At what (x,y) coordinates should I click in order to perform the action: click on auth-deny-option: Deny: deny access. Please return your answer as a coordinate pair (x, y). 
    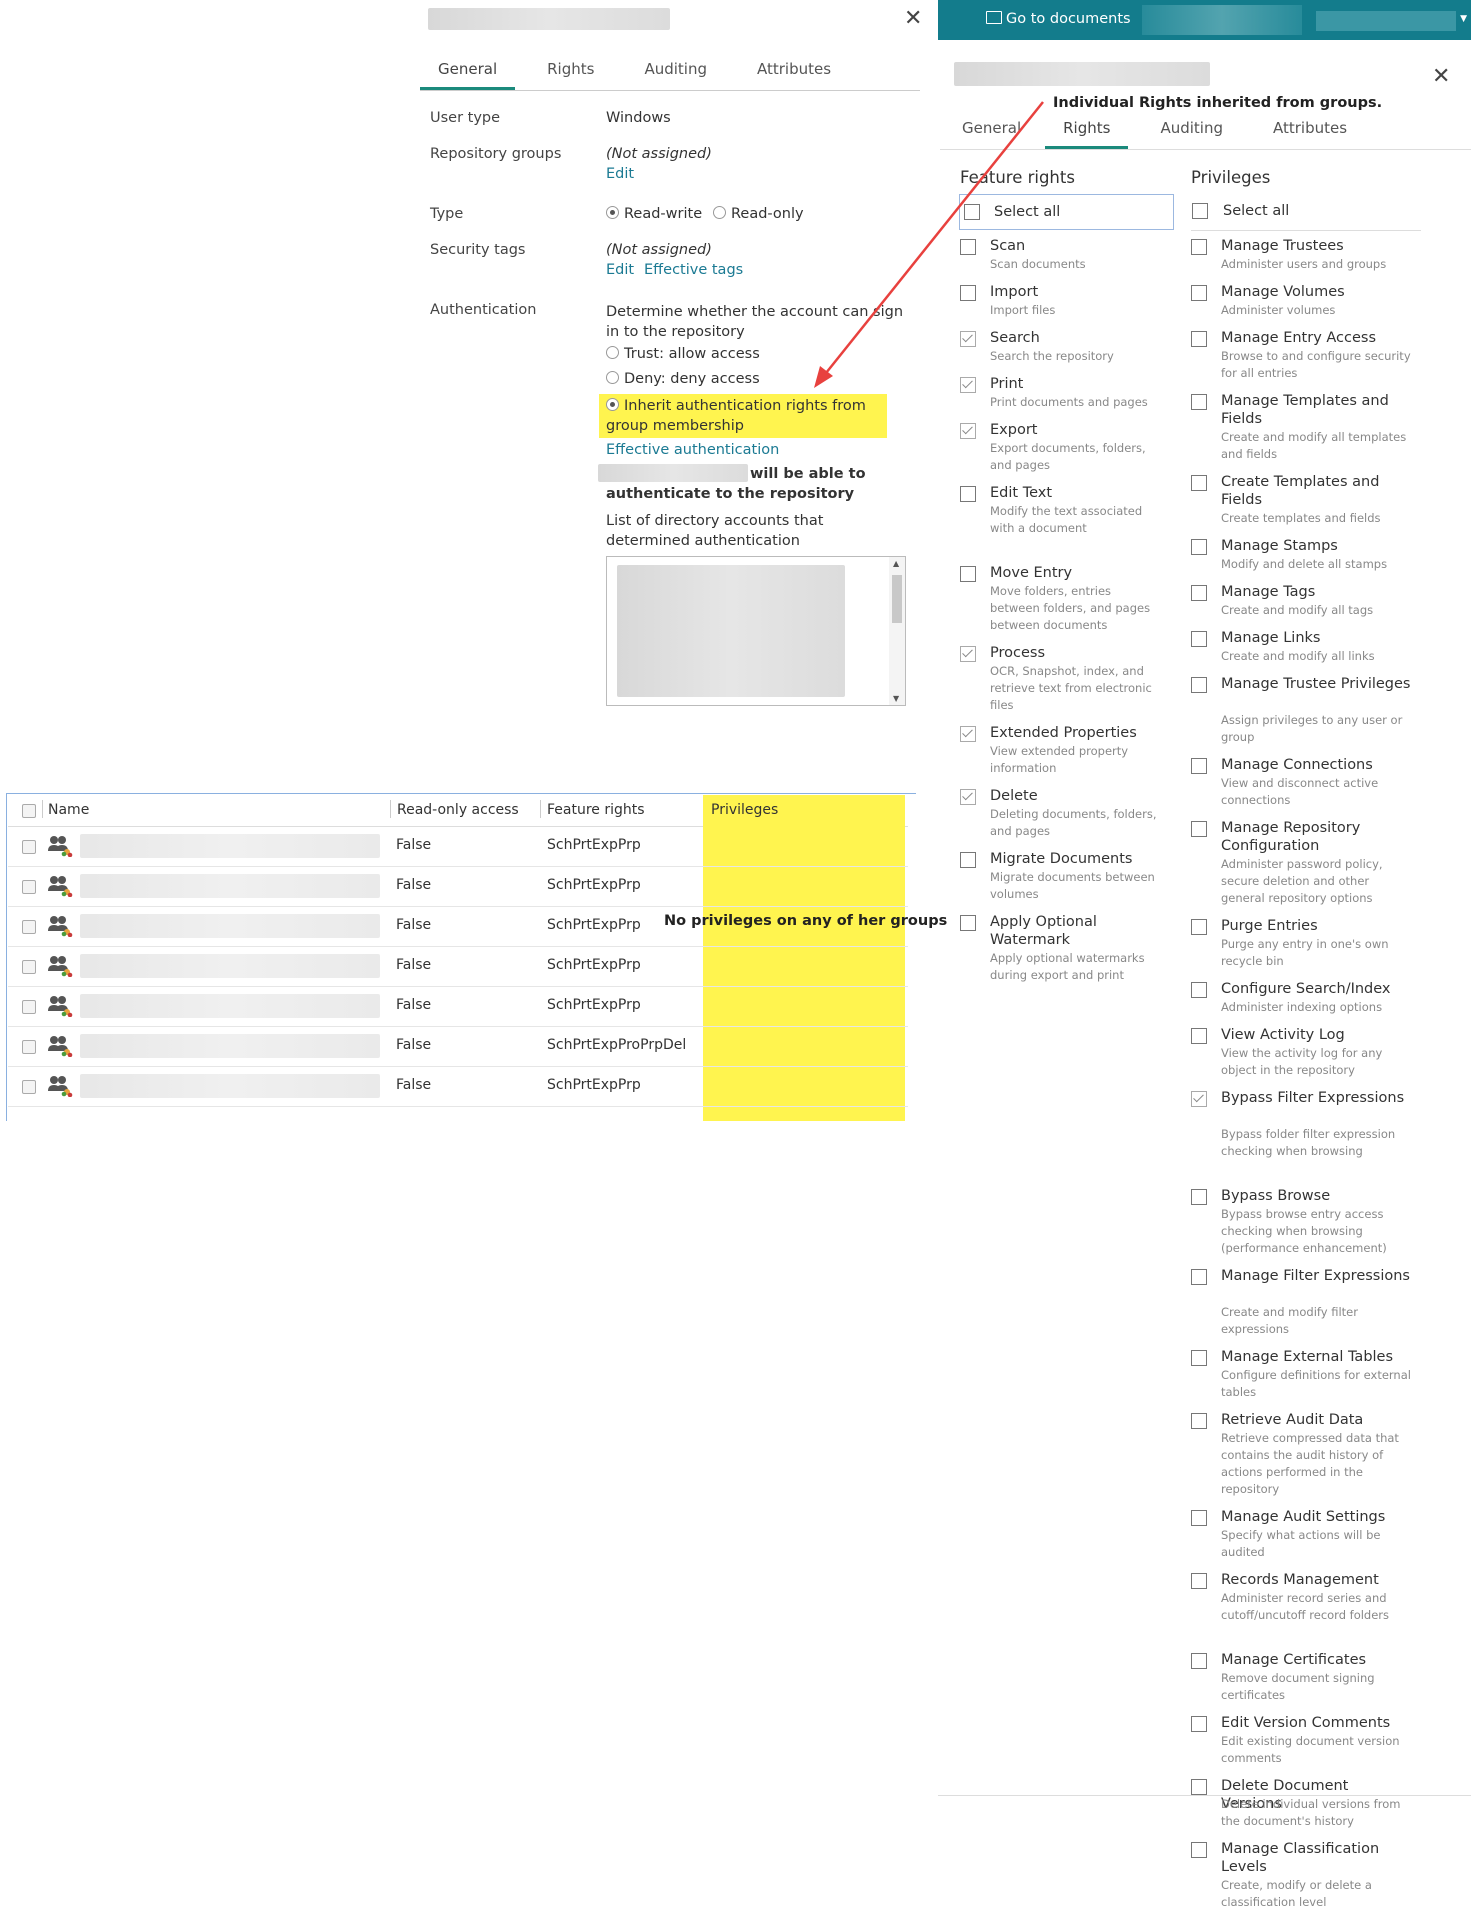
    Looking at the image, I should click on (683, 379).